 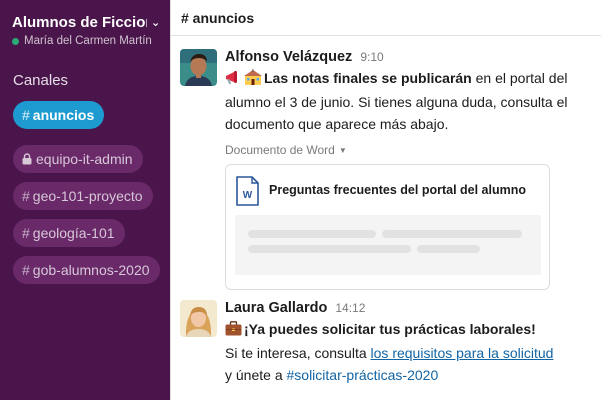 I want to click on timestamp: 9:10, so click(x=371, y=57).